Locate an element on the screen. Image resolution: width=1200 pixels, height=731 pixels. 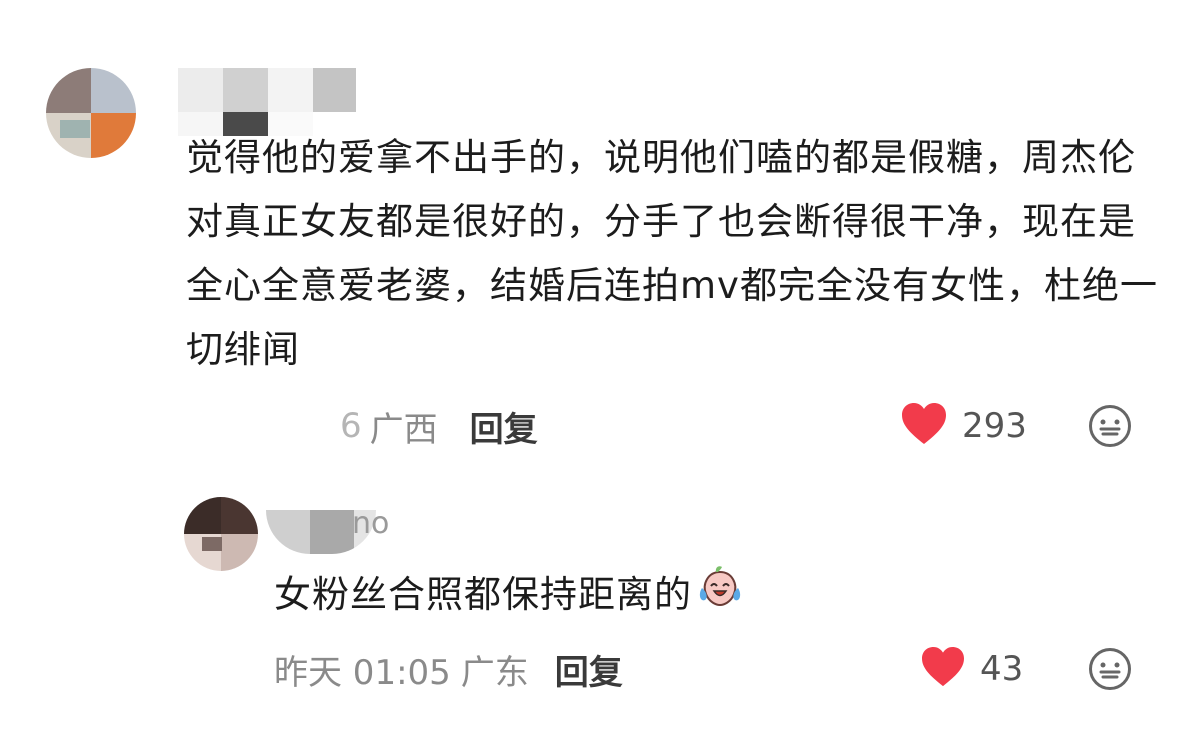
like-count: 43 is located at coordinates (1002, 669).